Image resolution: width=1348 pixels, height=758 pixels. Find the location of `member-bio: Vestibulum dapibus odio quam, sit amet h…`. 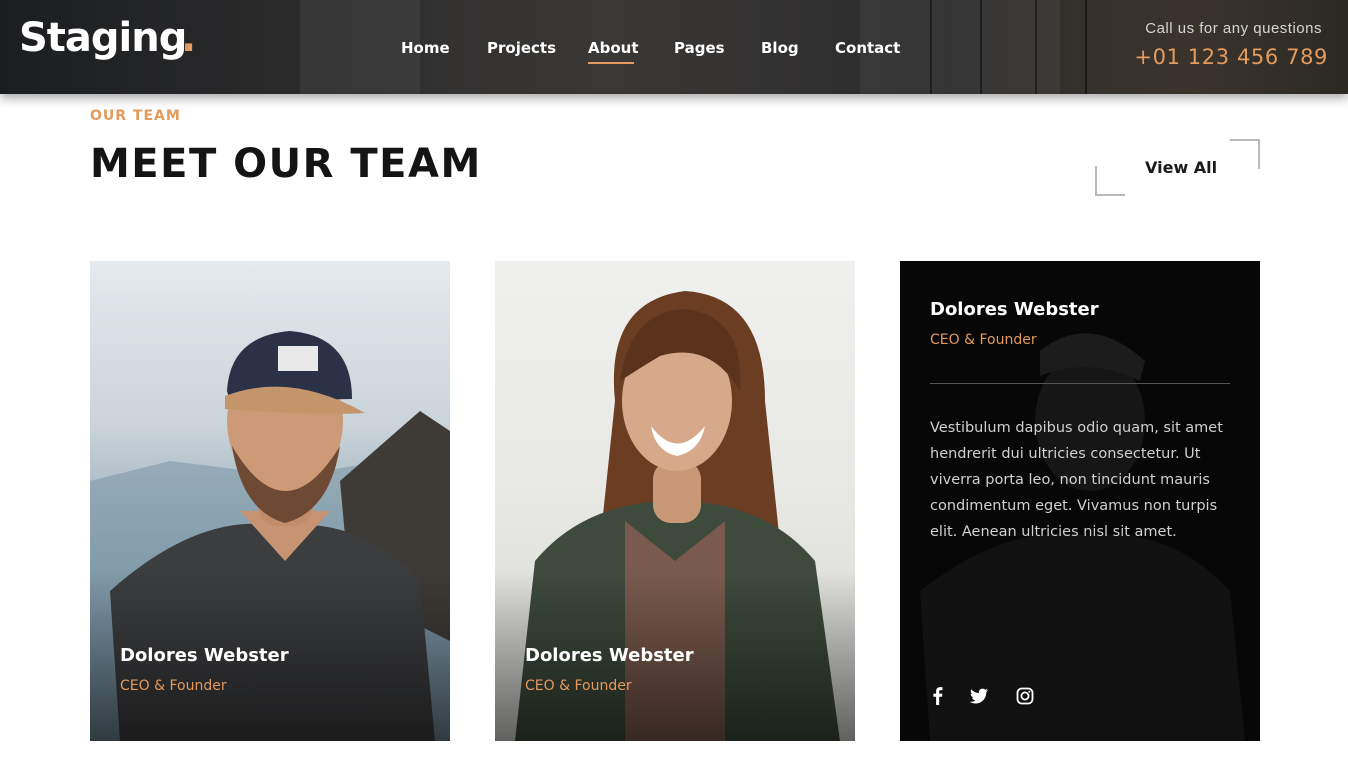

member-bio: Vestibulum dapibus odio quam, sit amet h… is located at coordinates (1076, 480).